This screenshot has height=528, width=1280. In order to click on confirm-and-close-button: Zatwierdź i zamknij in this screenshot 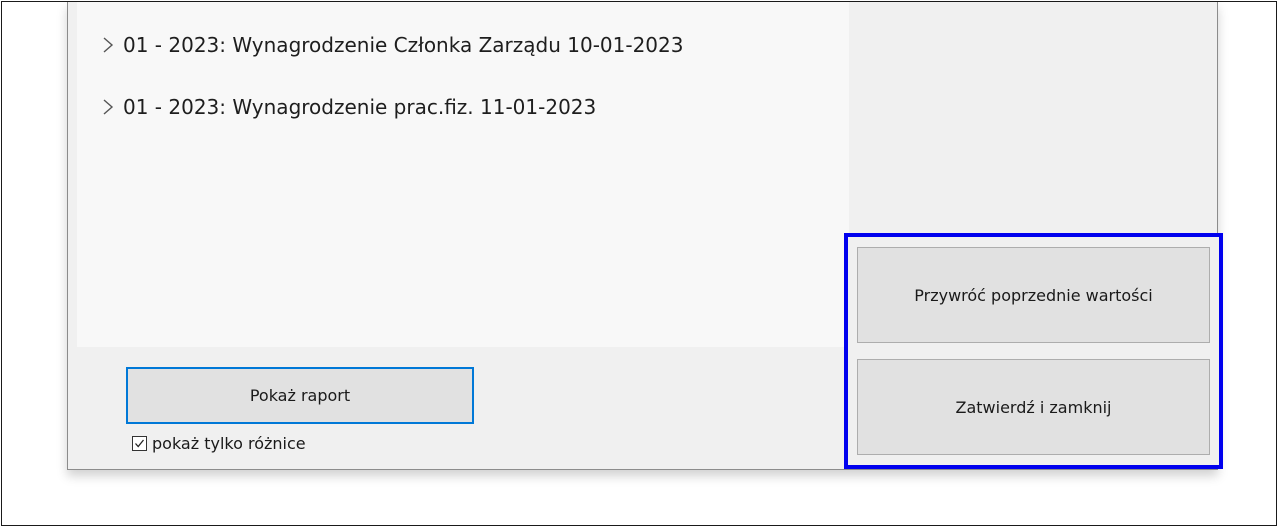, I will do `click(1033, 407)`.